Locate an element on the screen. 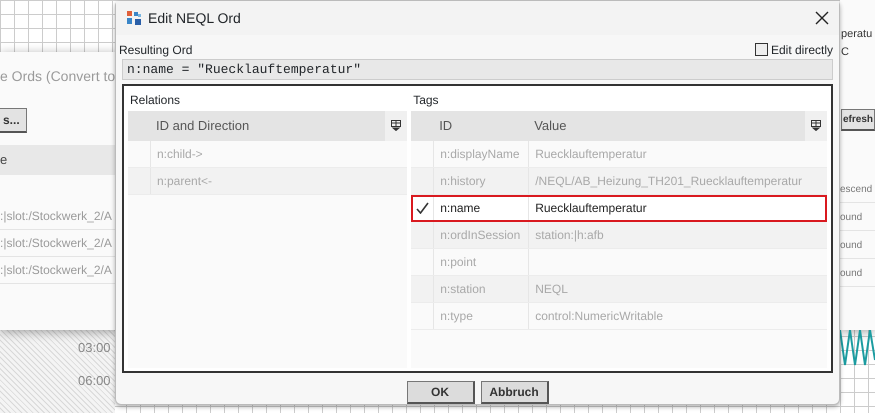 The image size is (875, 413). check-icon is located at coordinates (422, 208).